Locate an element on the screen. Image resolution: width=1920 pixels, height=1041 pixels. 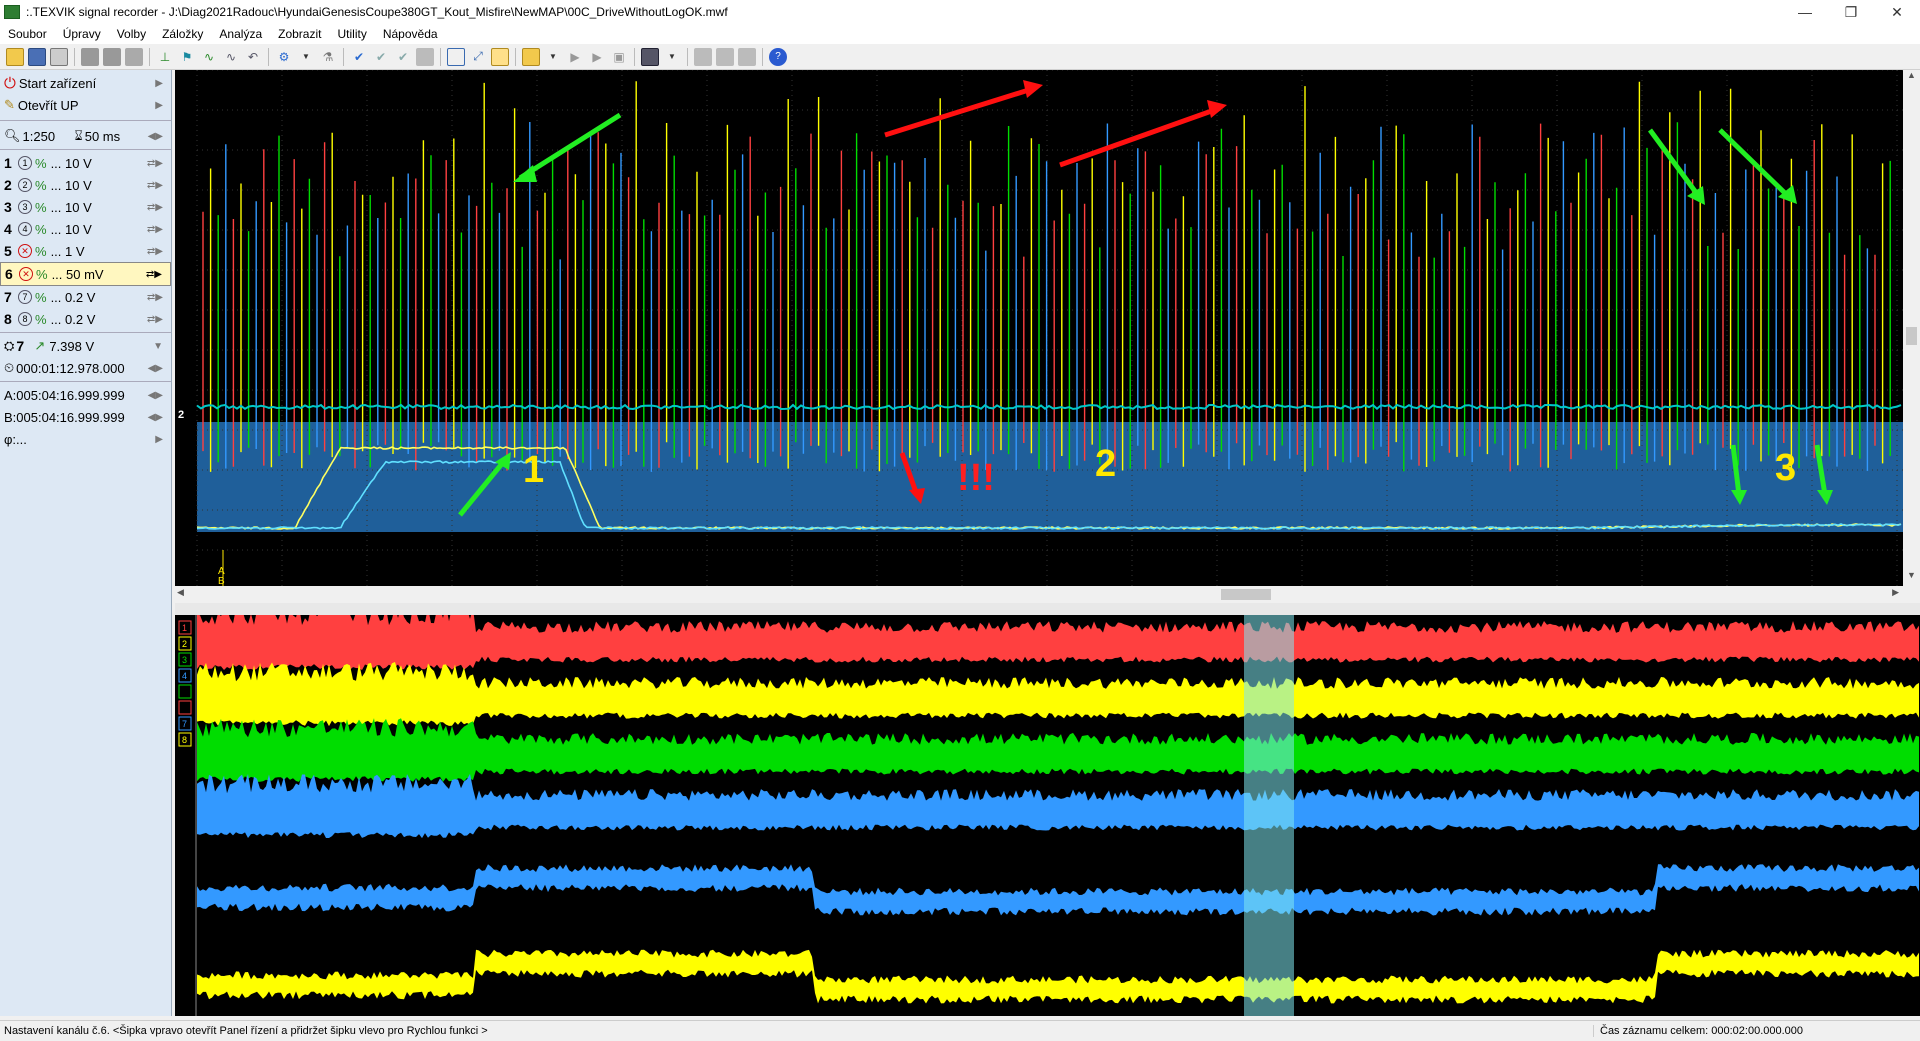
zoom-icon is located at coordinates (456, 56).